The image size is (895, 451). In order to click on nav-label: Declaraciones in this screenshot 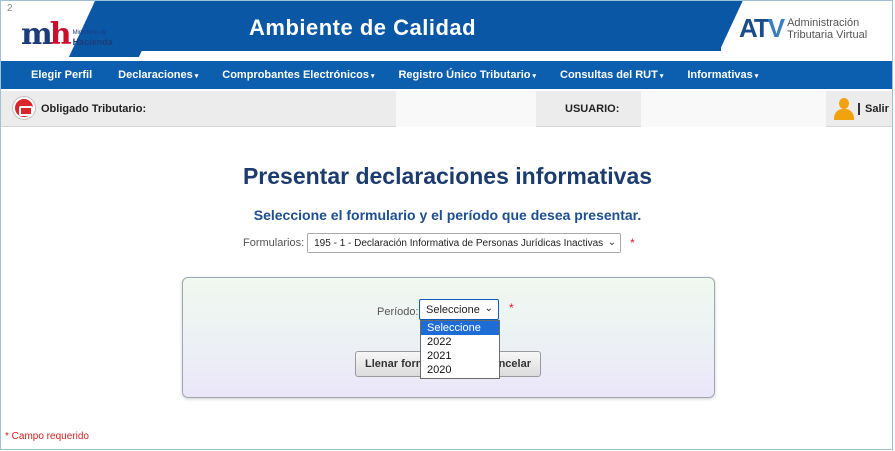, I will do `click(155, 75)`.